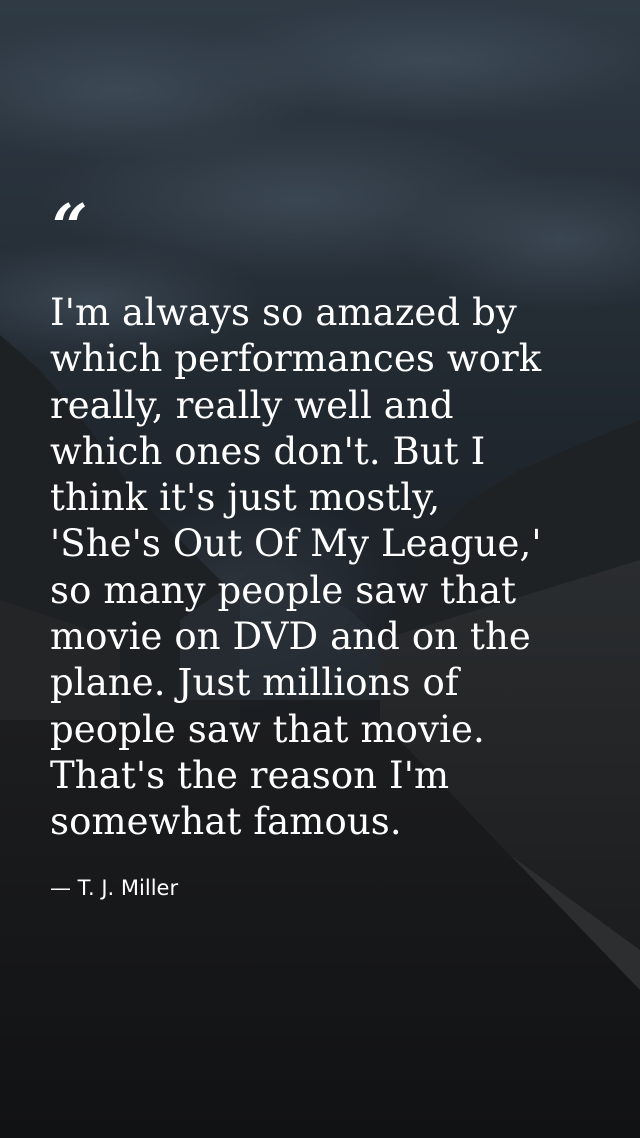 The height and width of the screenshot is (1138, 640). I want to click on quote-line: which ones don't. But I, so click(268, 451).